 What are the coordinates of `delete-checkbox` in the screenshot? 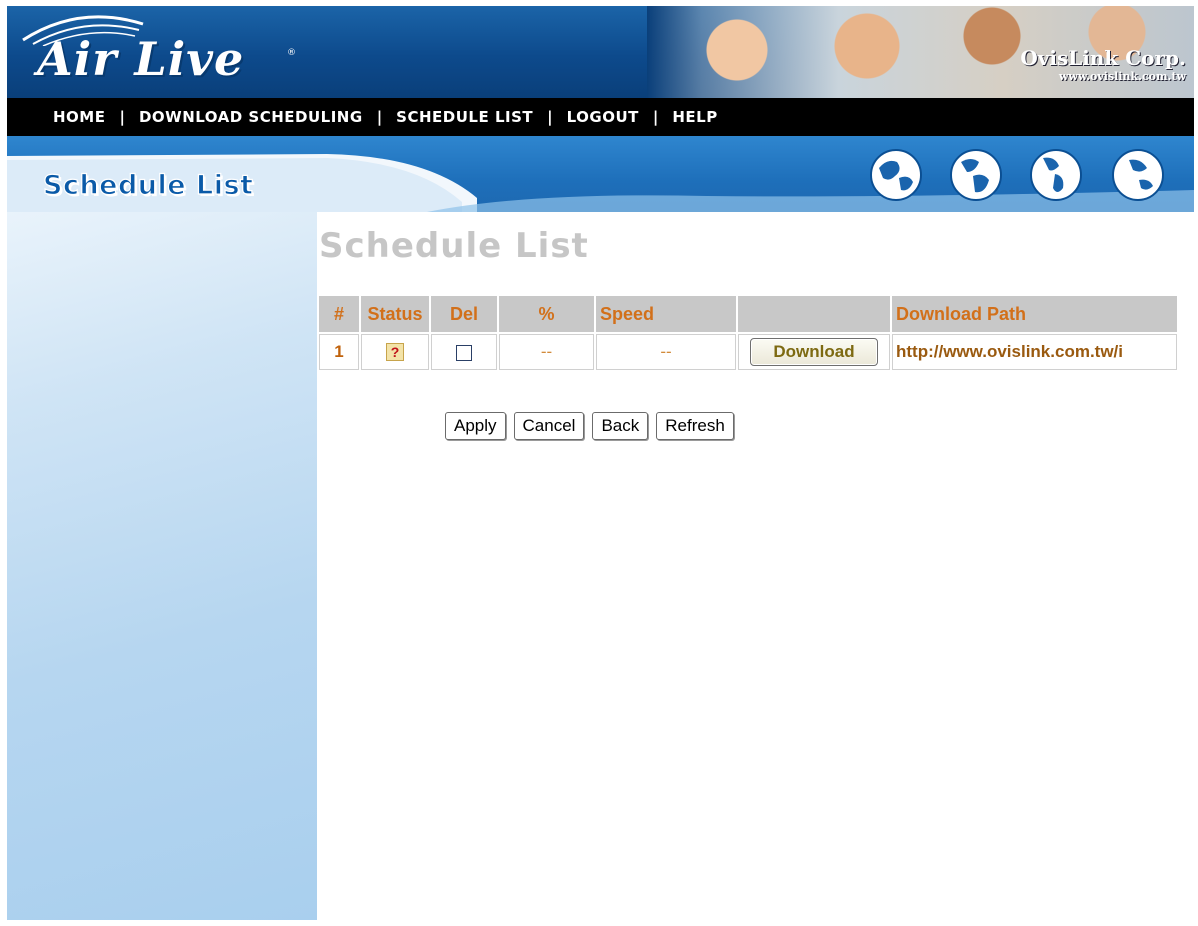 It's located at (464, 352).